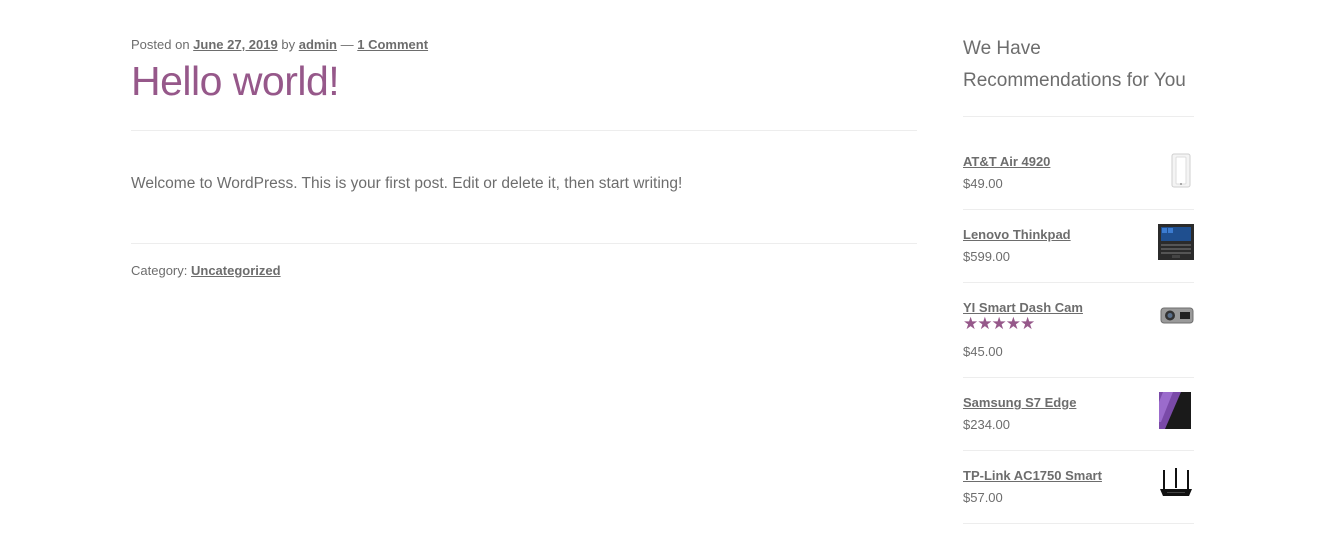 This screenshot has height=549, width=1329. Describe the element at coordinates (999, 323) in the screenshot. I see `star-rating: ★★★★★` at that location.